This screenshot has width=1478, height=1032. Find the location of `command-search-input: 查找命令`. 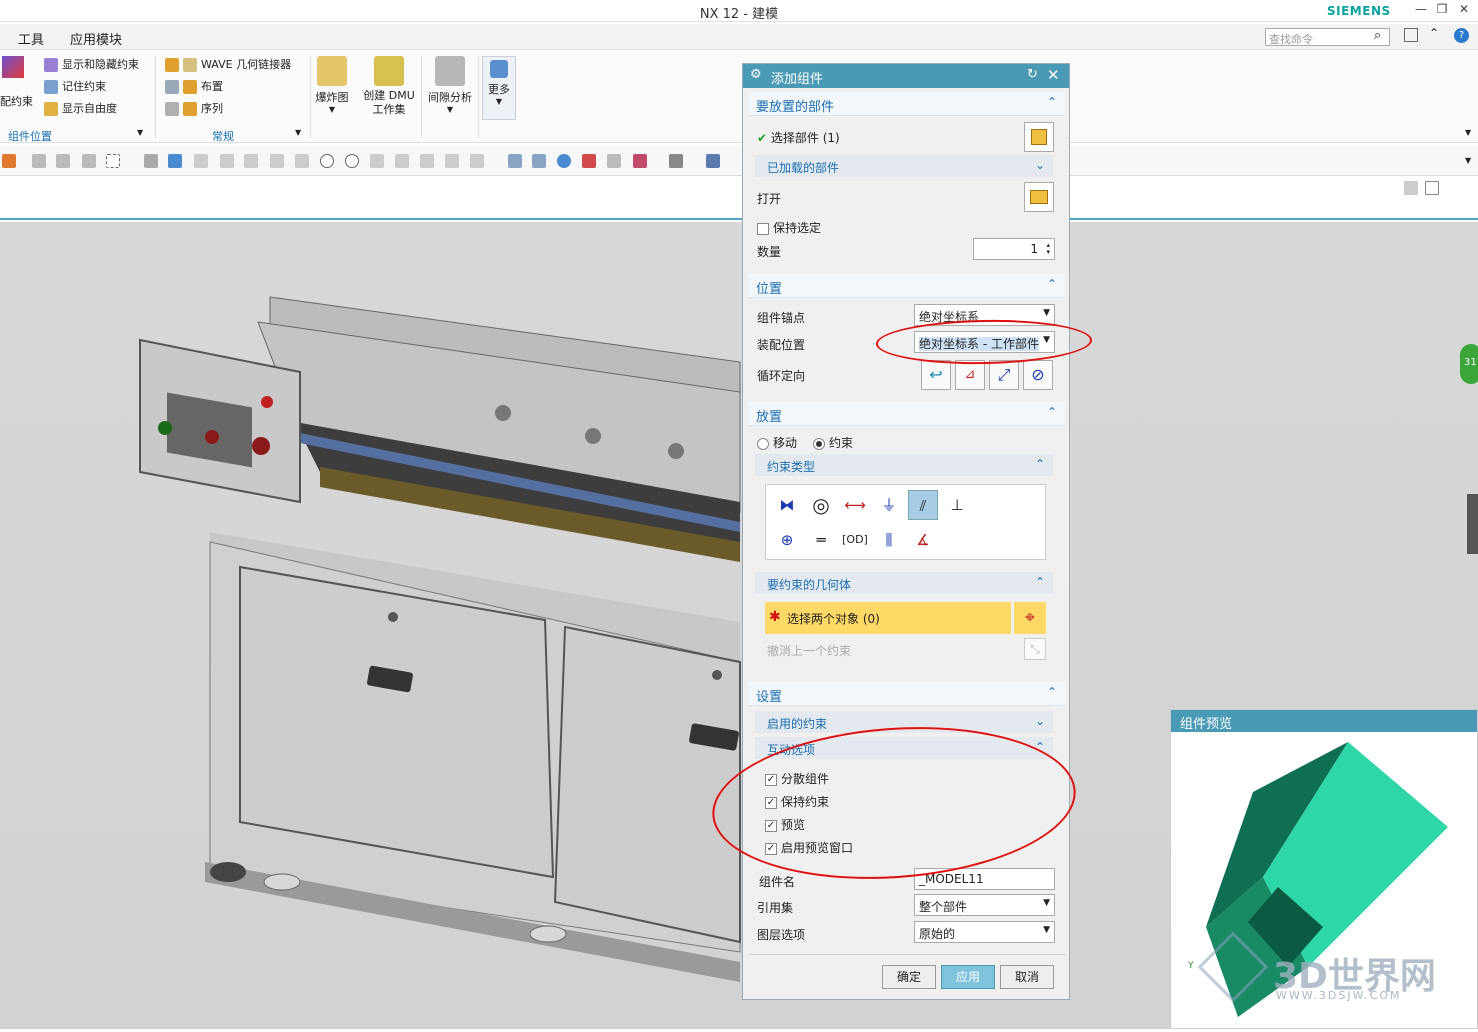

command-search-input: 查找命令 is located at coordinates (1327, 37).